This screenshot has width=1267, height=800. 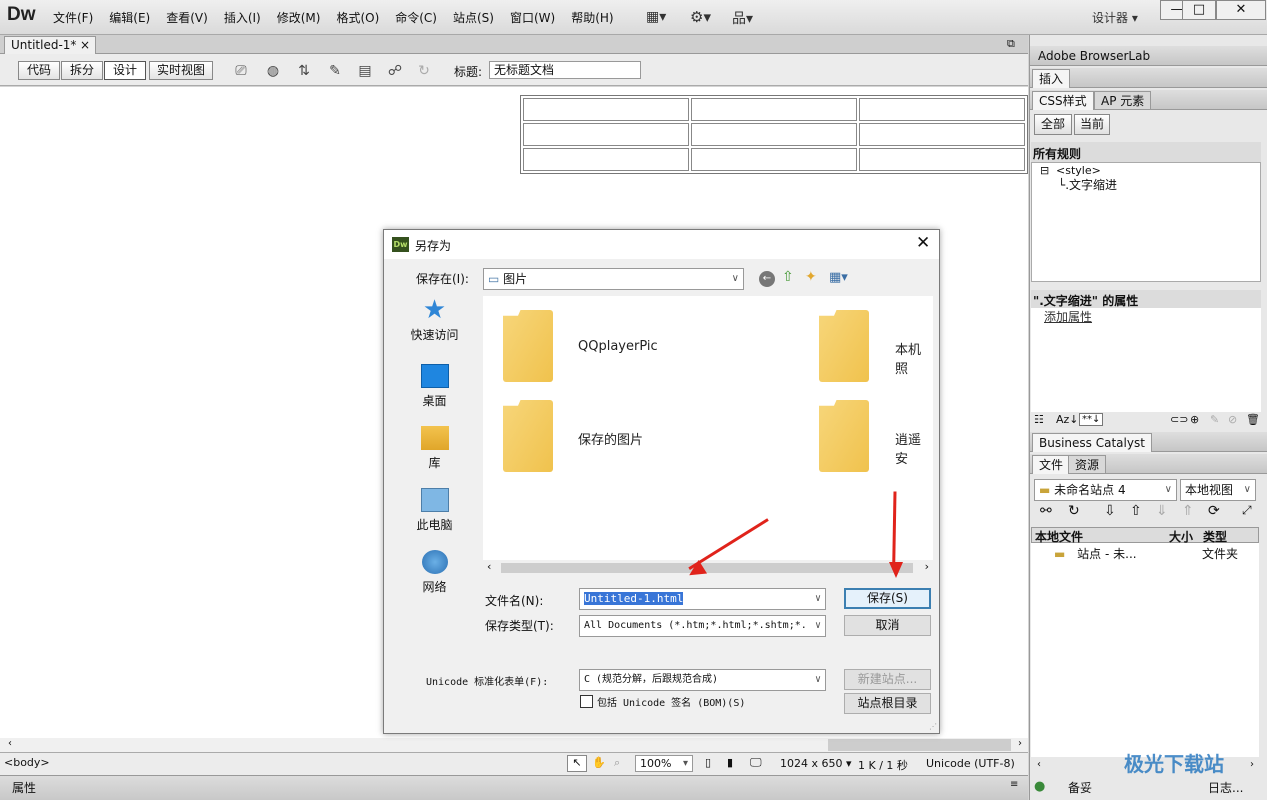 I want to click on new-rule-icon: ⊕, so click(x=1194, y=419).